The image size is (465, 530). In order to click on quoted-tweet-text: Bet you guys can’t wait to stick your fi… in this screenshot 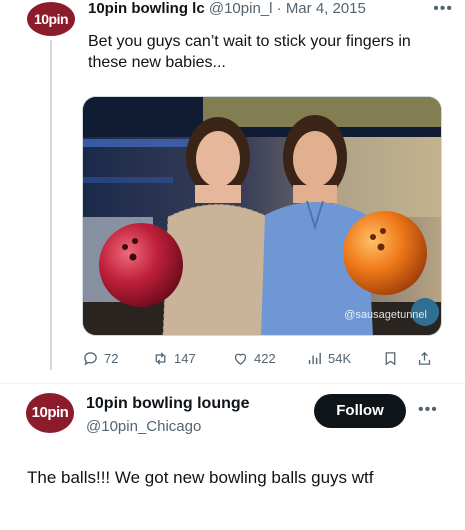, I will do `click(249, 52)`.